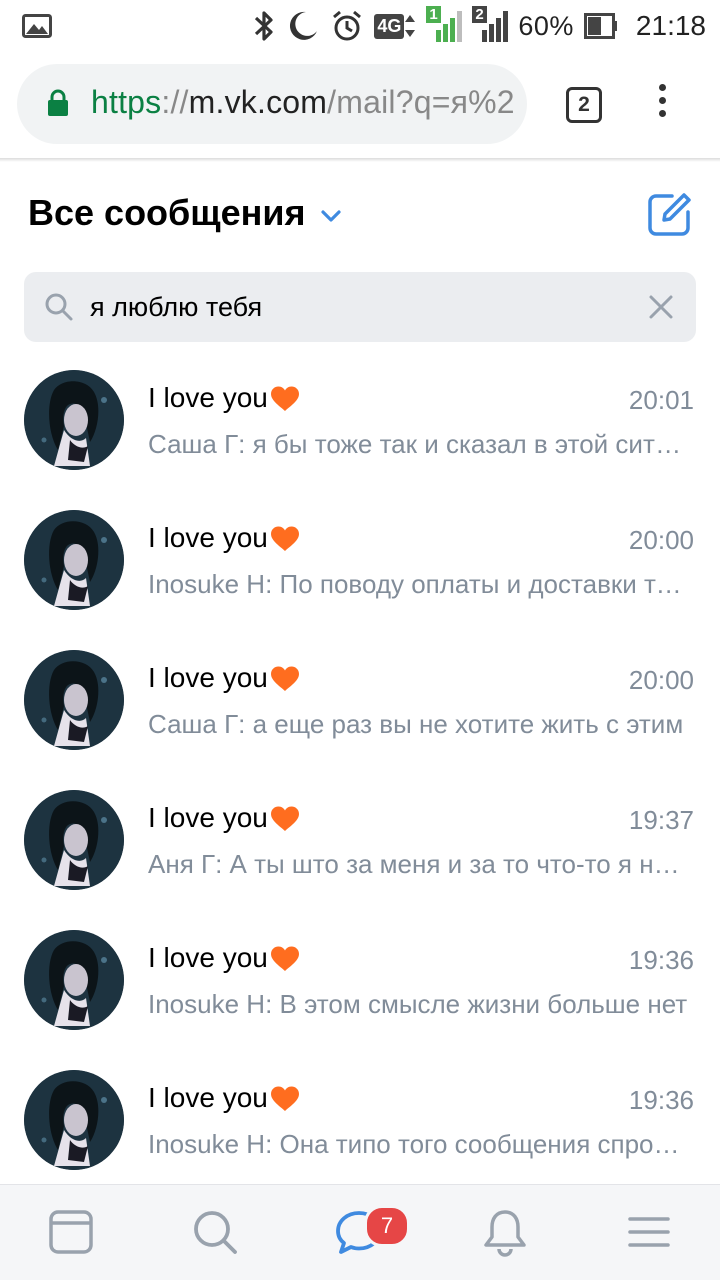 The height and width of the screenshot is (1280, 720). Describe the element at coordinates (58, 102) in the screenshot. I see `lock-icon` at that location.